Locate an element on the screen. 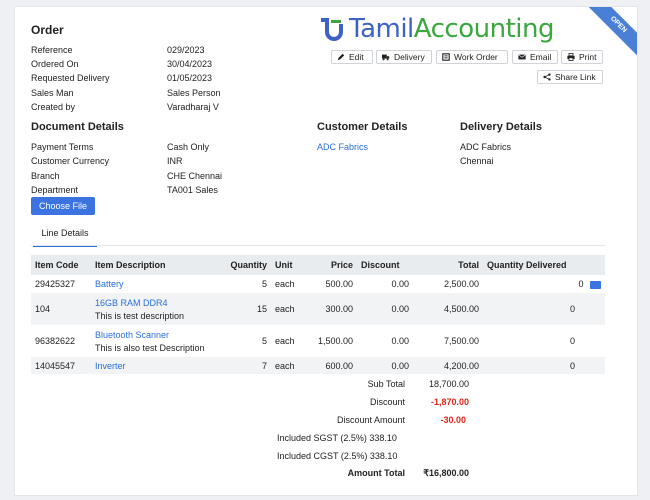 This screenshot has height=500, width=650. envelope-icon is located at coordinates (522, 57).